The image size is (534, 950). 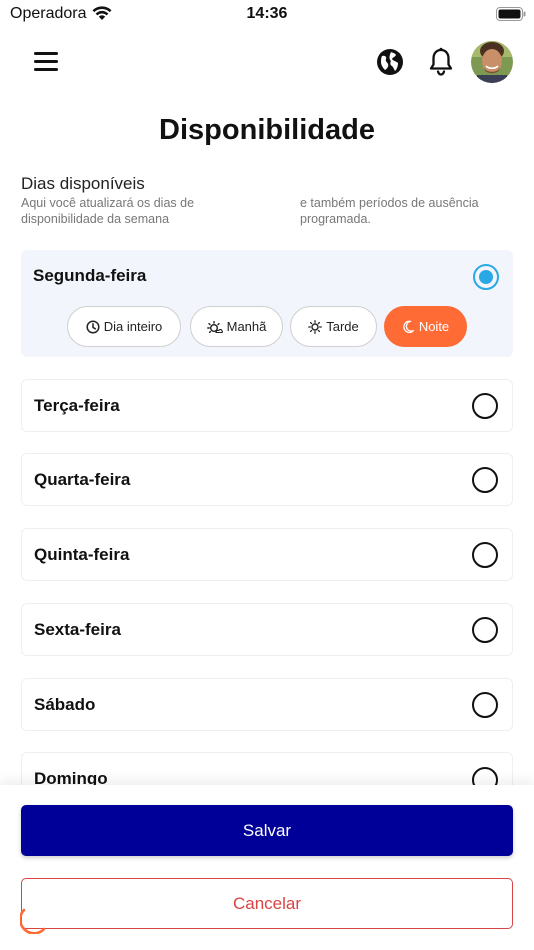 I want to click on period-chip-manha: Manhã, so click(x=236, y=326).